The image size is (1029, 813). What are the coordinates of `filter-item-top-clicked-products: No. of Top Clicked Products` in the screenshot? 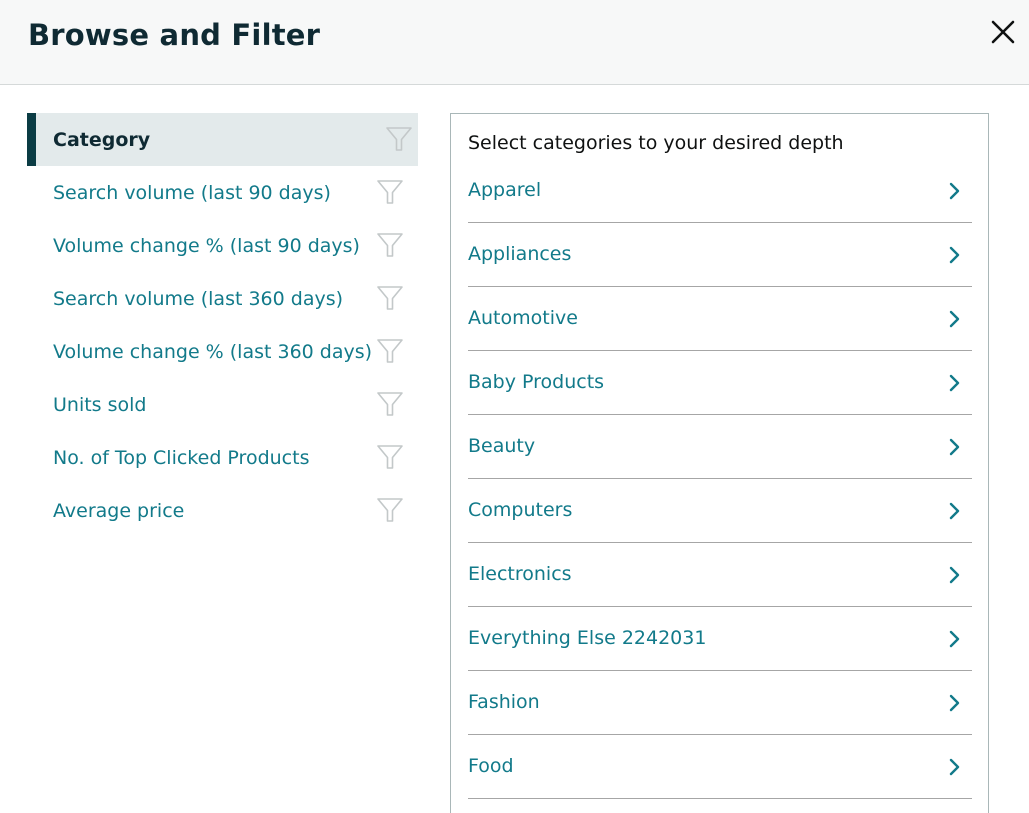 It's located at (222, 457).